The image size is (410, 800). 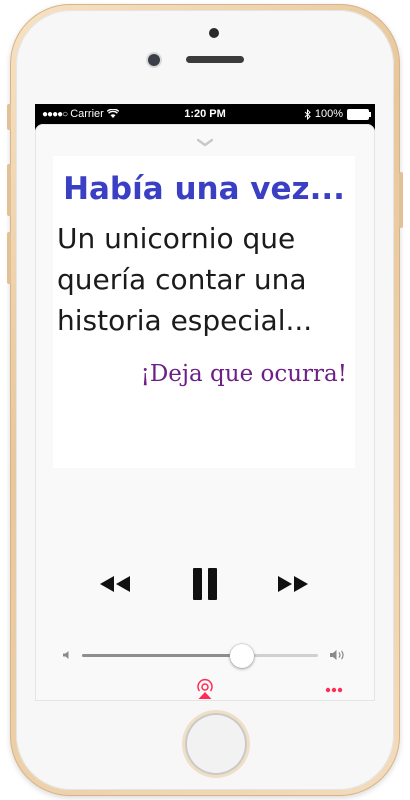 What do you see at coordinates (66, 655) in the screenshot?
I see `volume-low-icon` at bounding box center [66, 655].